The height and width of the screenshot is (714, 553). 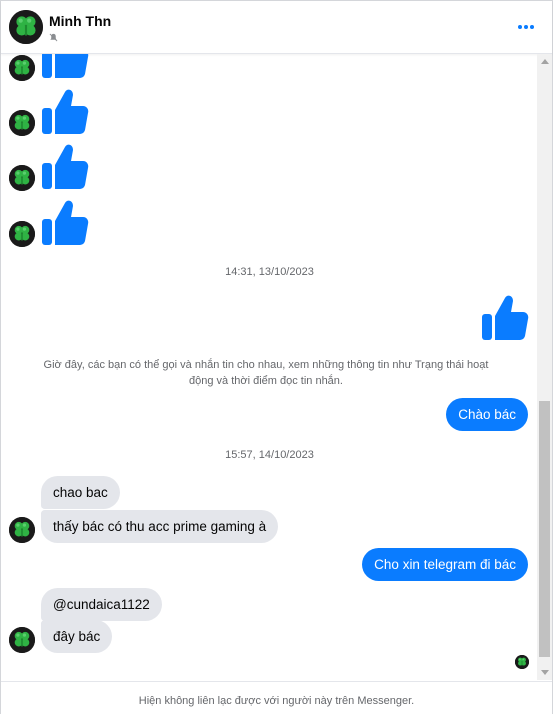 What do you see at coordinates (269, 455) in the screenshot?
I see `message-timestamp: 15:57, 14/10/2023` at bounding box center [269, 455].